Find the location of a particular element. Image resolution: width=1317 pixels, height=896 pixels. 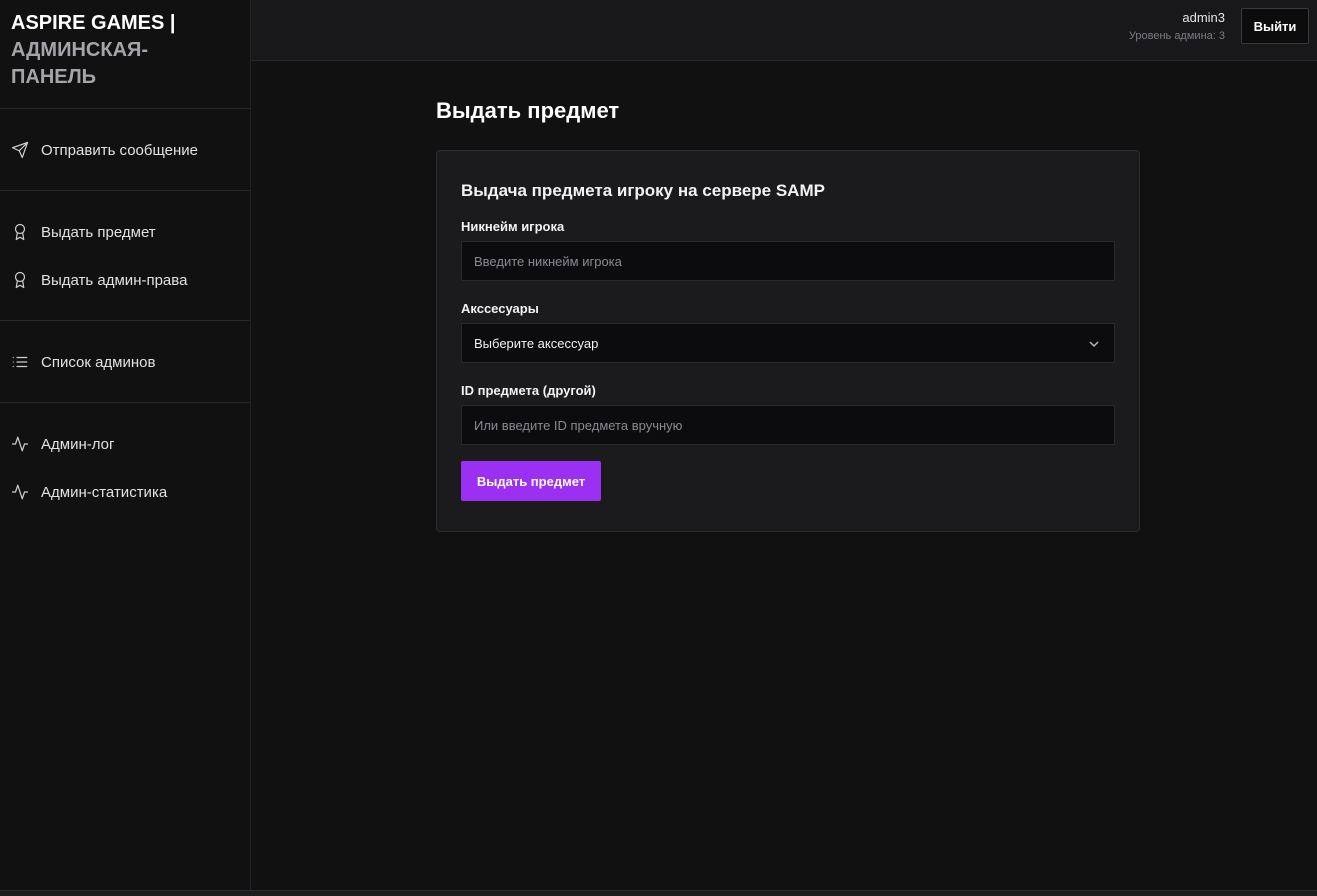

brand-logo: ASPIRE GAMES | АДМИНСКАЯ- ПАНЕЛЬ is located at coordinates (125, 54).